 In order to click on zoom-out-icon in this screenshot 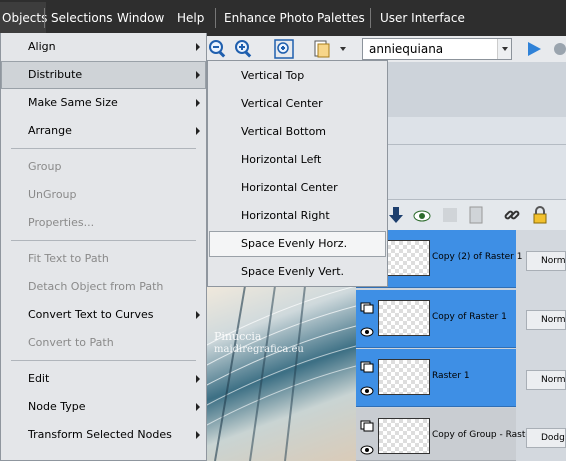, I will do `click(218, 49)`.